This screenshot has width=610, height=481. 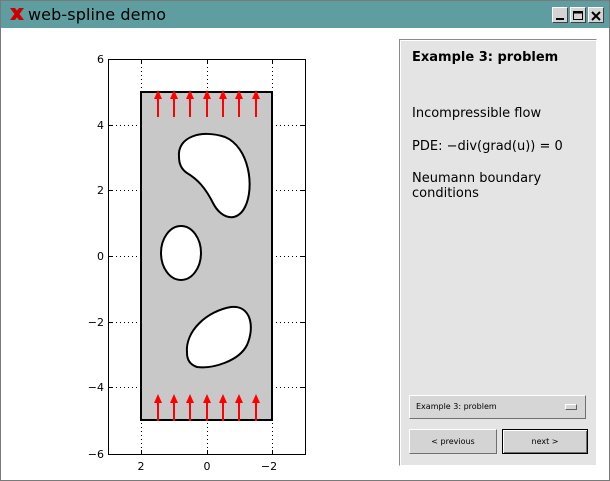 I want to click on close-icon, so click(x=596, y=16).